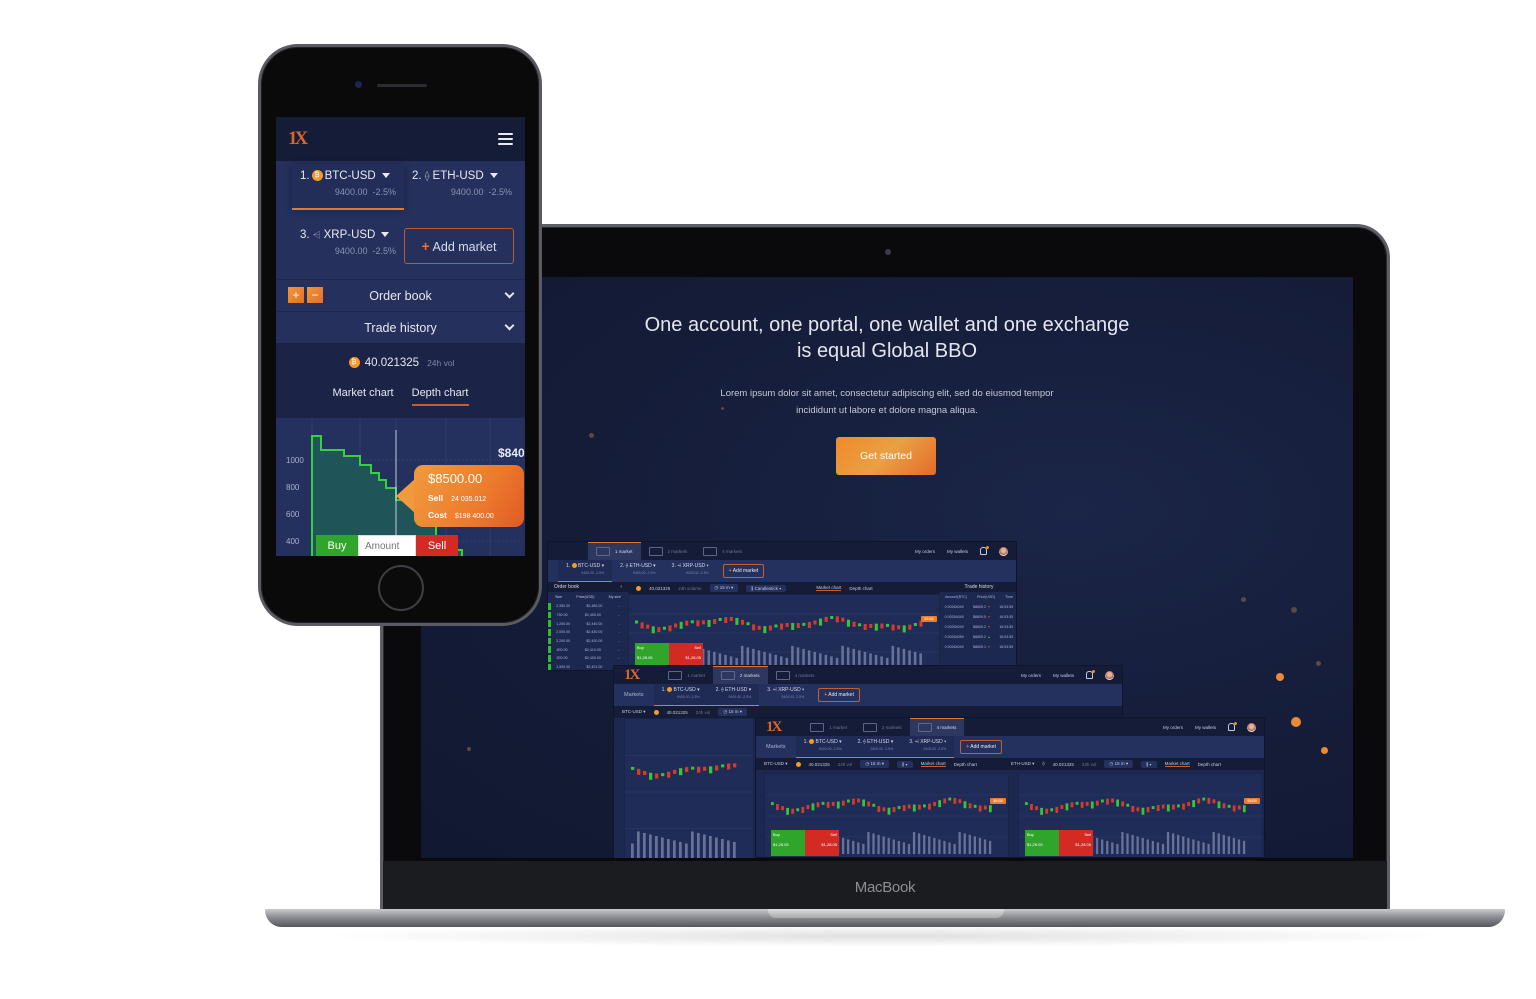  Describe the element at coordinates (401, 588) in the screenshot. I see `home-button` at that location.